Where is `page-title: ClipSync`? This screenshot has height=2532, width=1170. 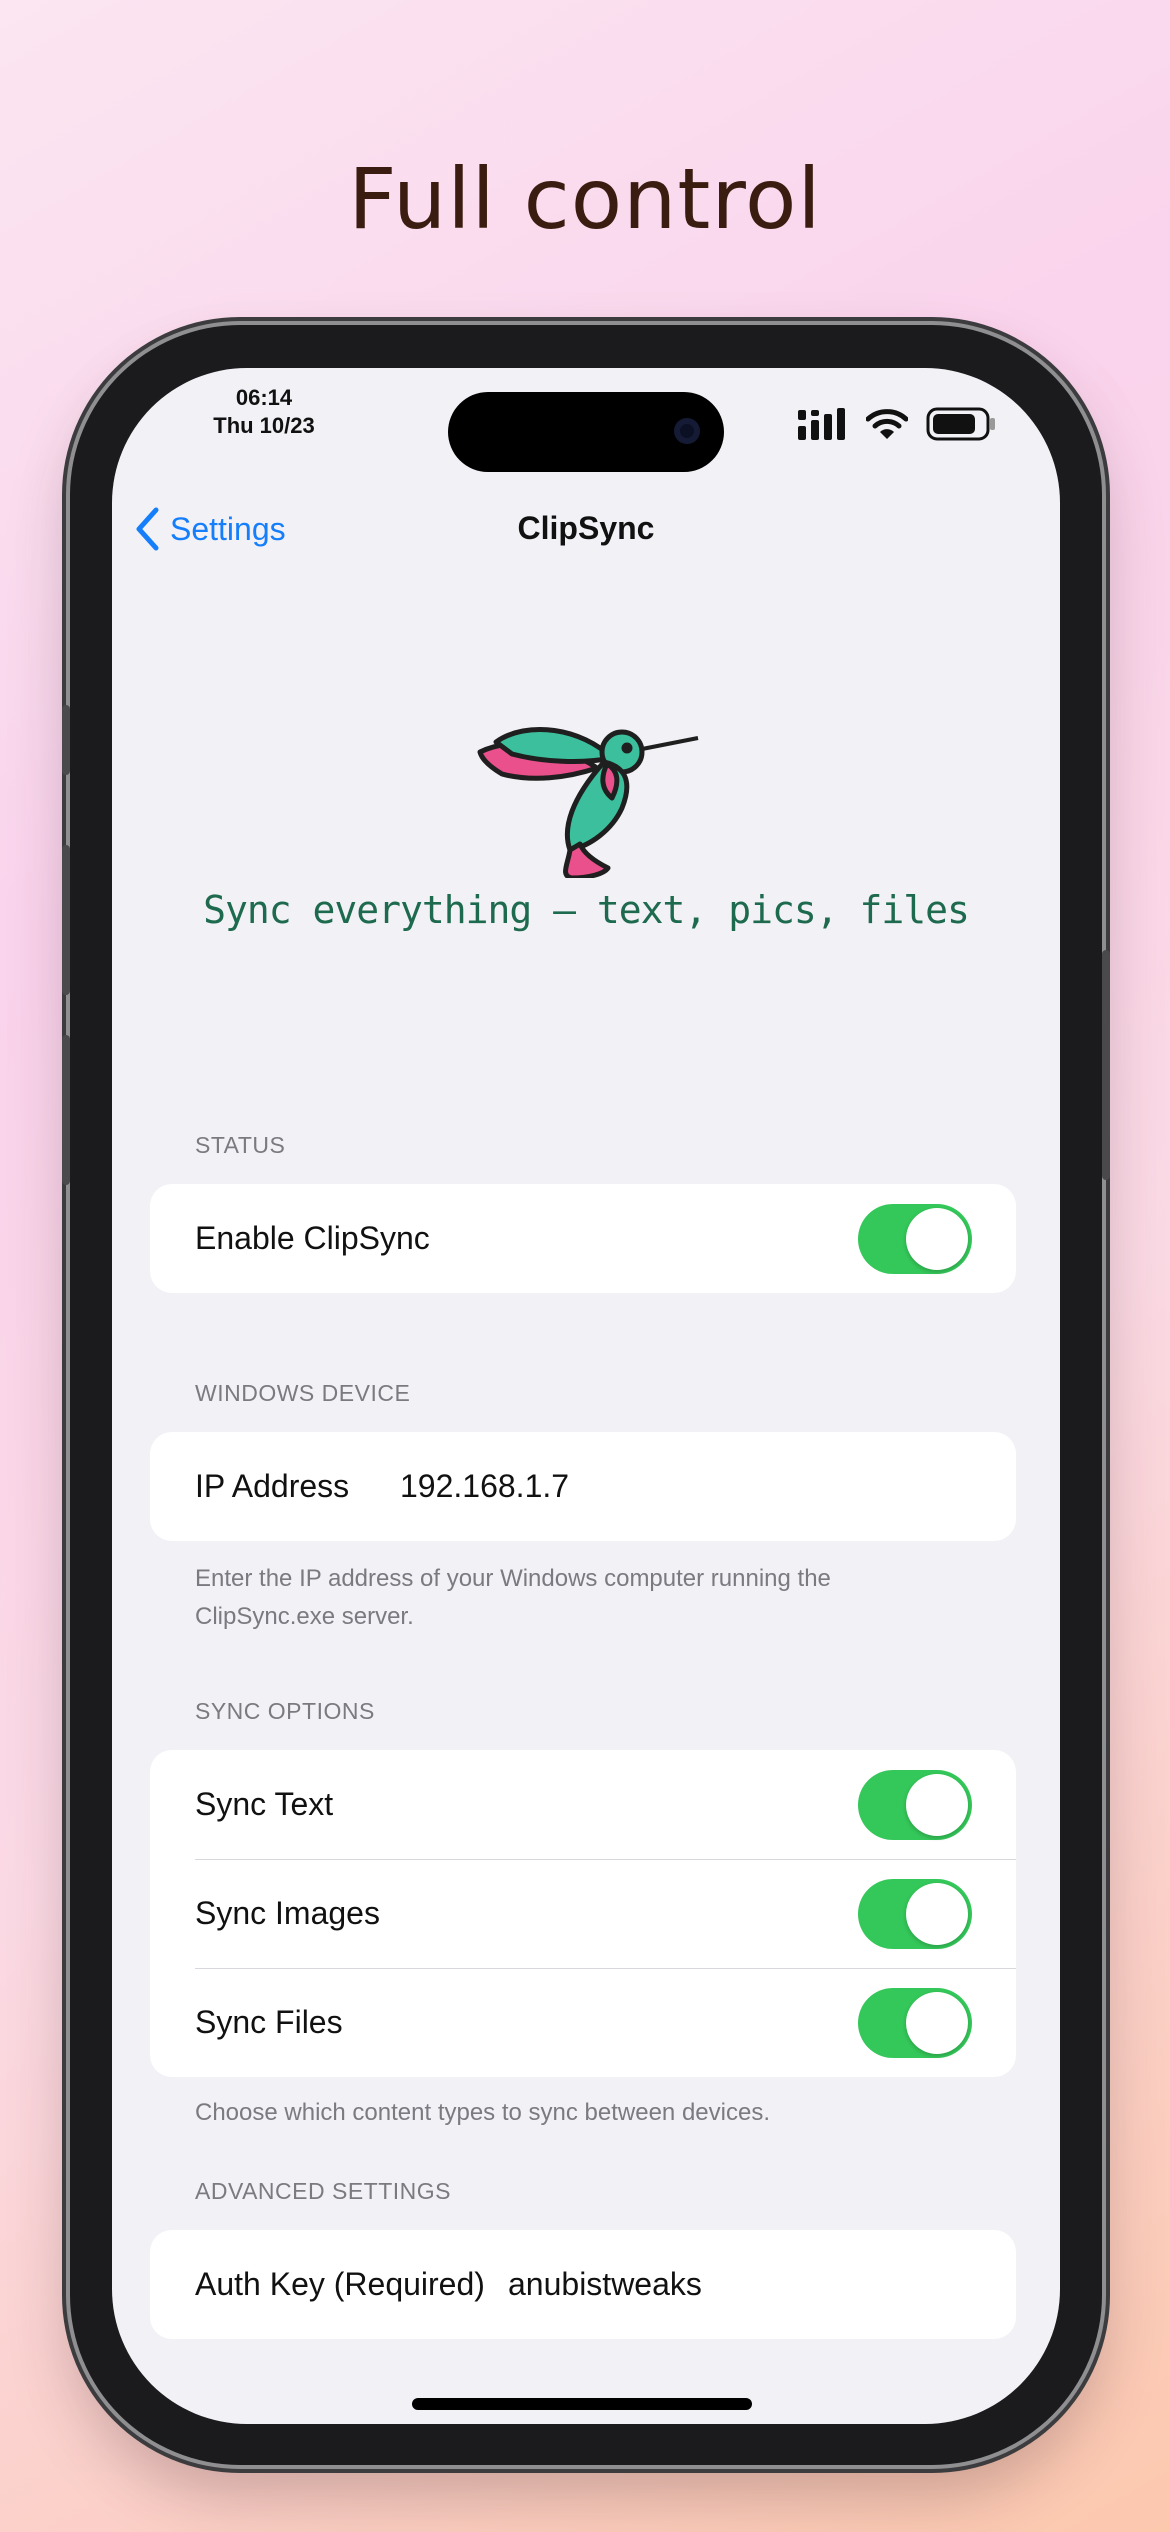
page-title: ClipSync is located at coordinates (586, 528).